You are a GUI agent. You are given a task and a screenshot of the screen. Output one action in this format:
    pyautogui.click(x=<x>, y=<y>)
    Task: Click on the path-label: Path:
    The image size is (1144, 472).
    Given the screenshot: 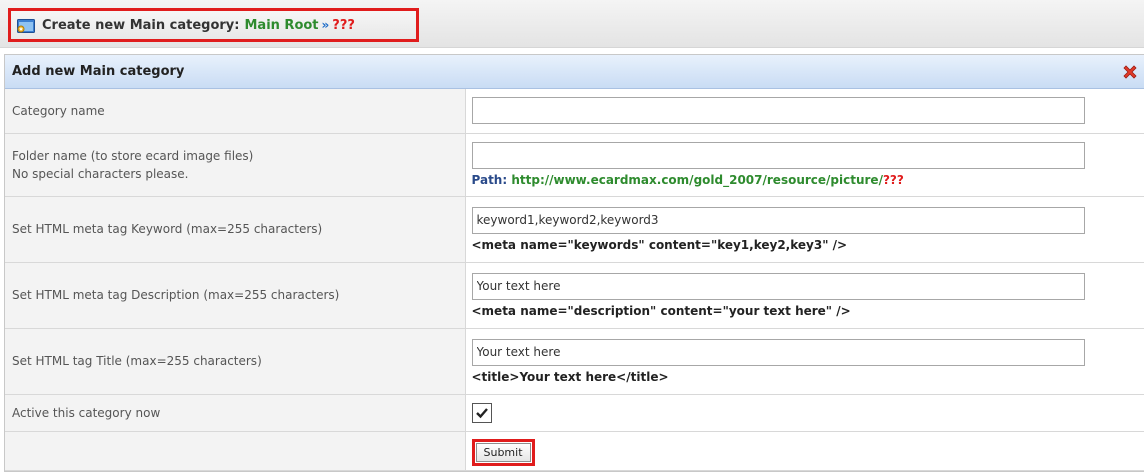 What is the action you would take?
    pyautogui.click(x=489, y=180)
    